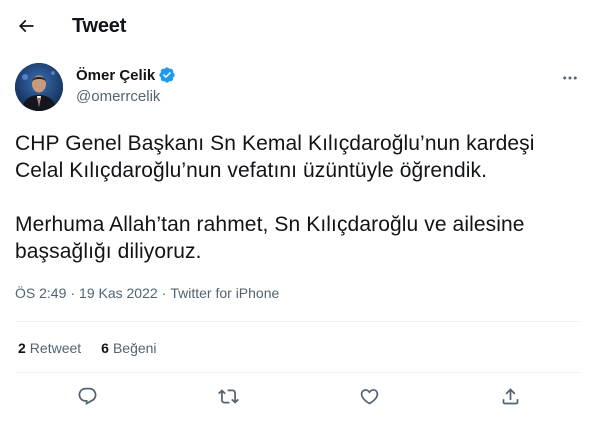  Describe the element at coordinates (105, 348) in the screenshot. I see `likes-count: 6` at that location.